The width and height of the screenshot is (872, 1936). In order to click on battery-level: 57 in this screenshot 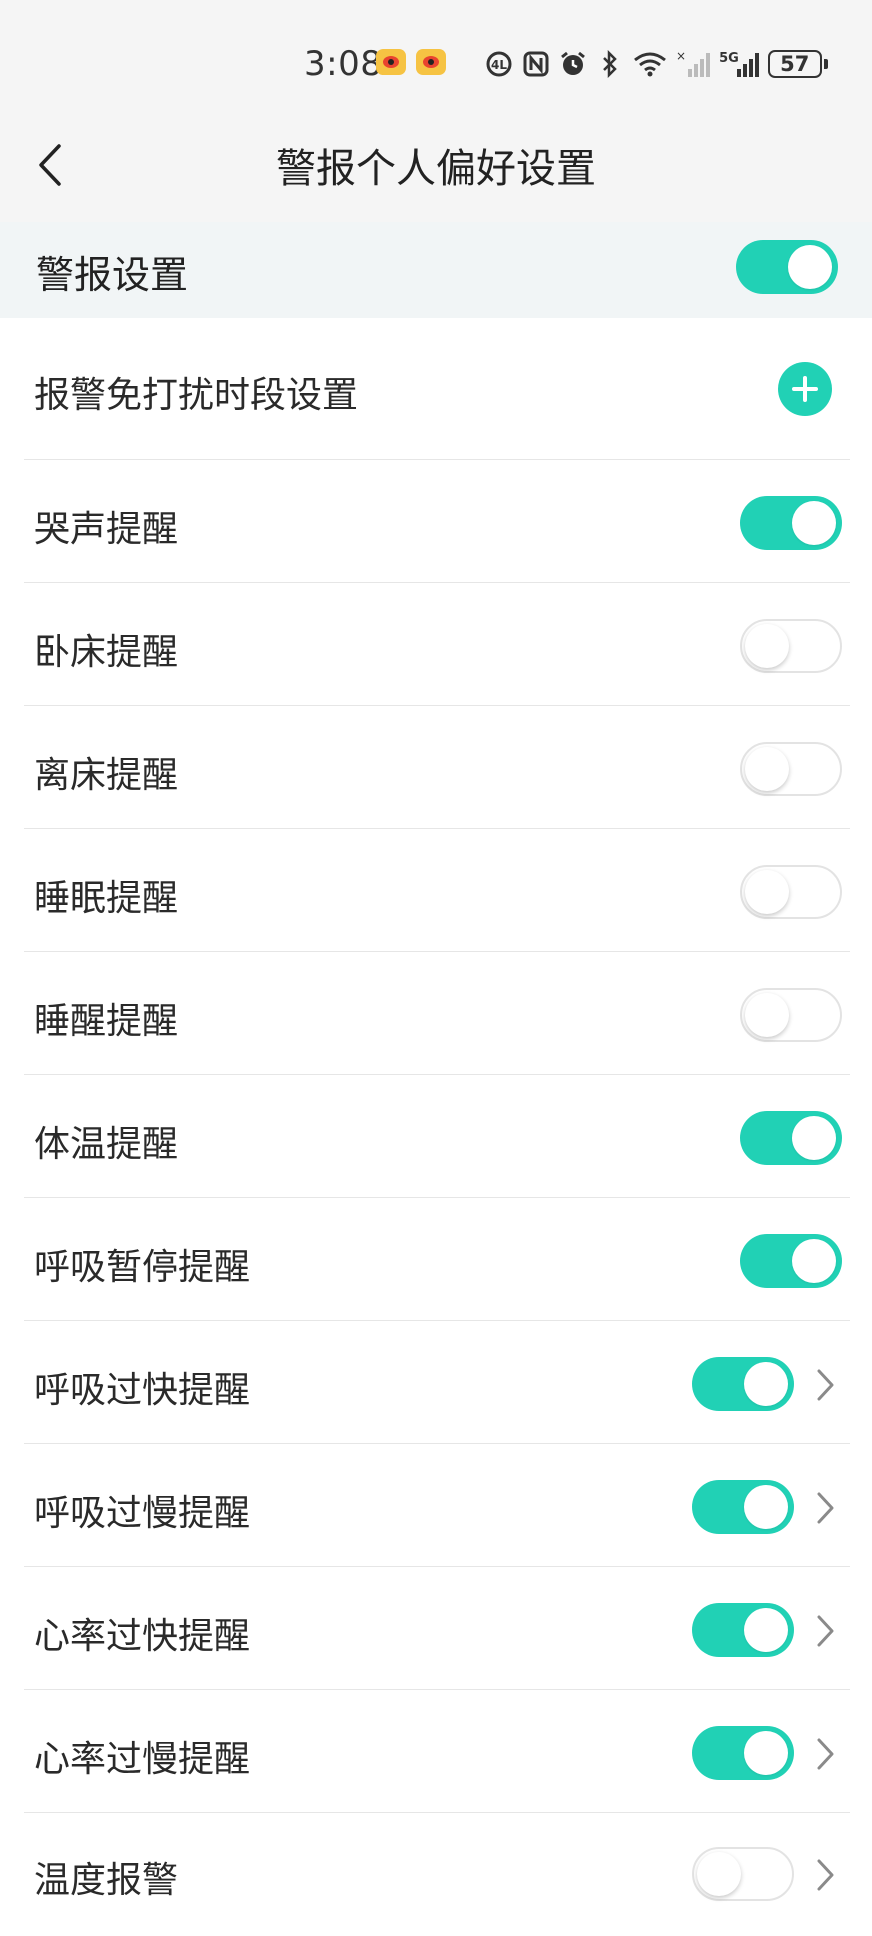, I will do `click(794, 64)`.